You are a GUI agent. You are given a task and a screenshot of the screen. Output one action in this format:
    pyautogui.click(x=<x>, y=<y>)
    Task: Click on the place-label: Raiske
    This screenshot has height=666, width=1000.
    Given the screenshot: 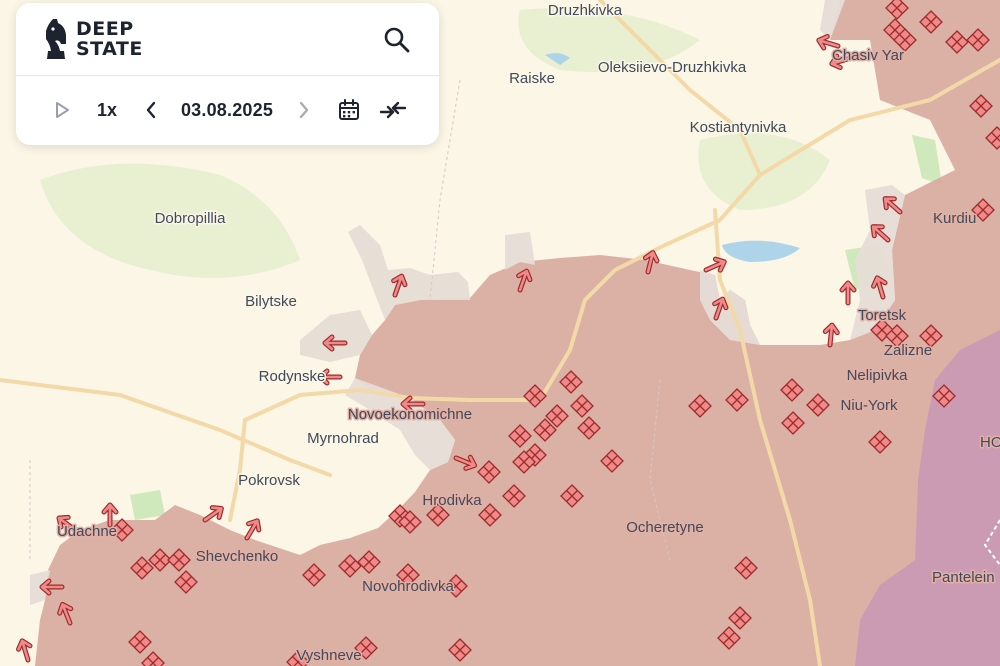 What is the action you would take?
    pyautogui.click(x=532, y=78)
    